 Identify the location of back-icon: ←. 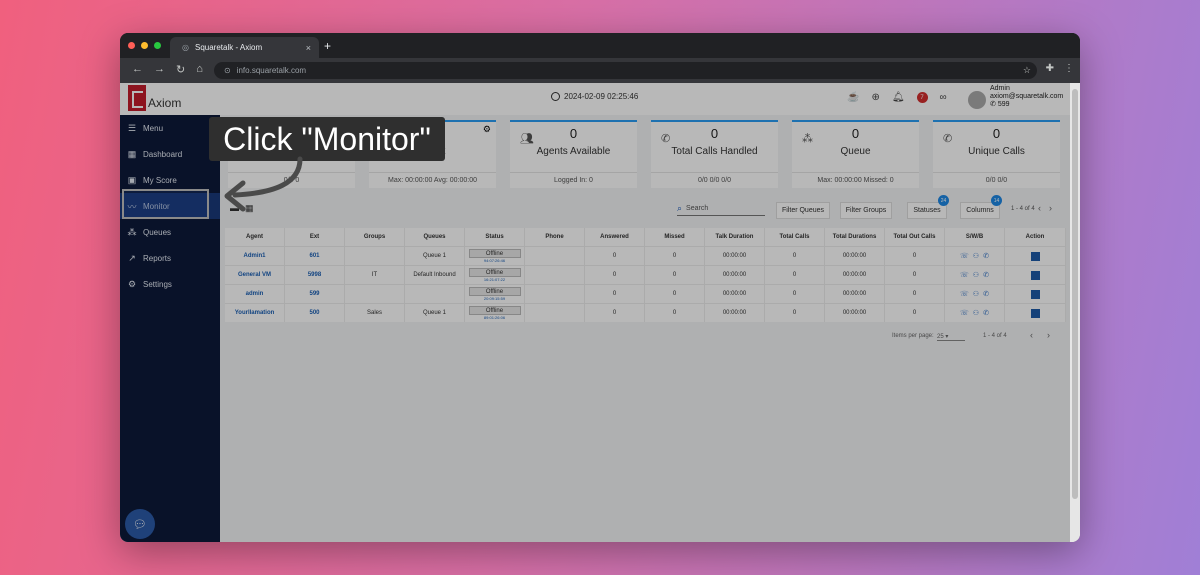
(137, 69).